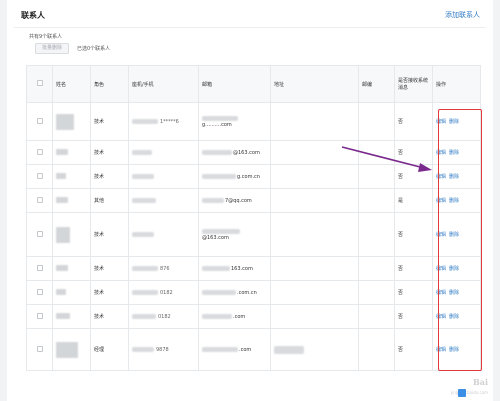  I want to click on watermark-brand: Bai, so click(480, 382).